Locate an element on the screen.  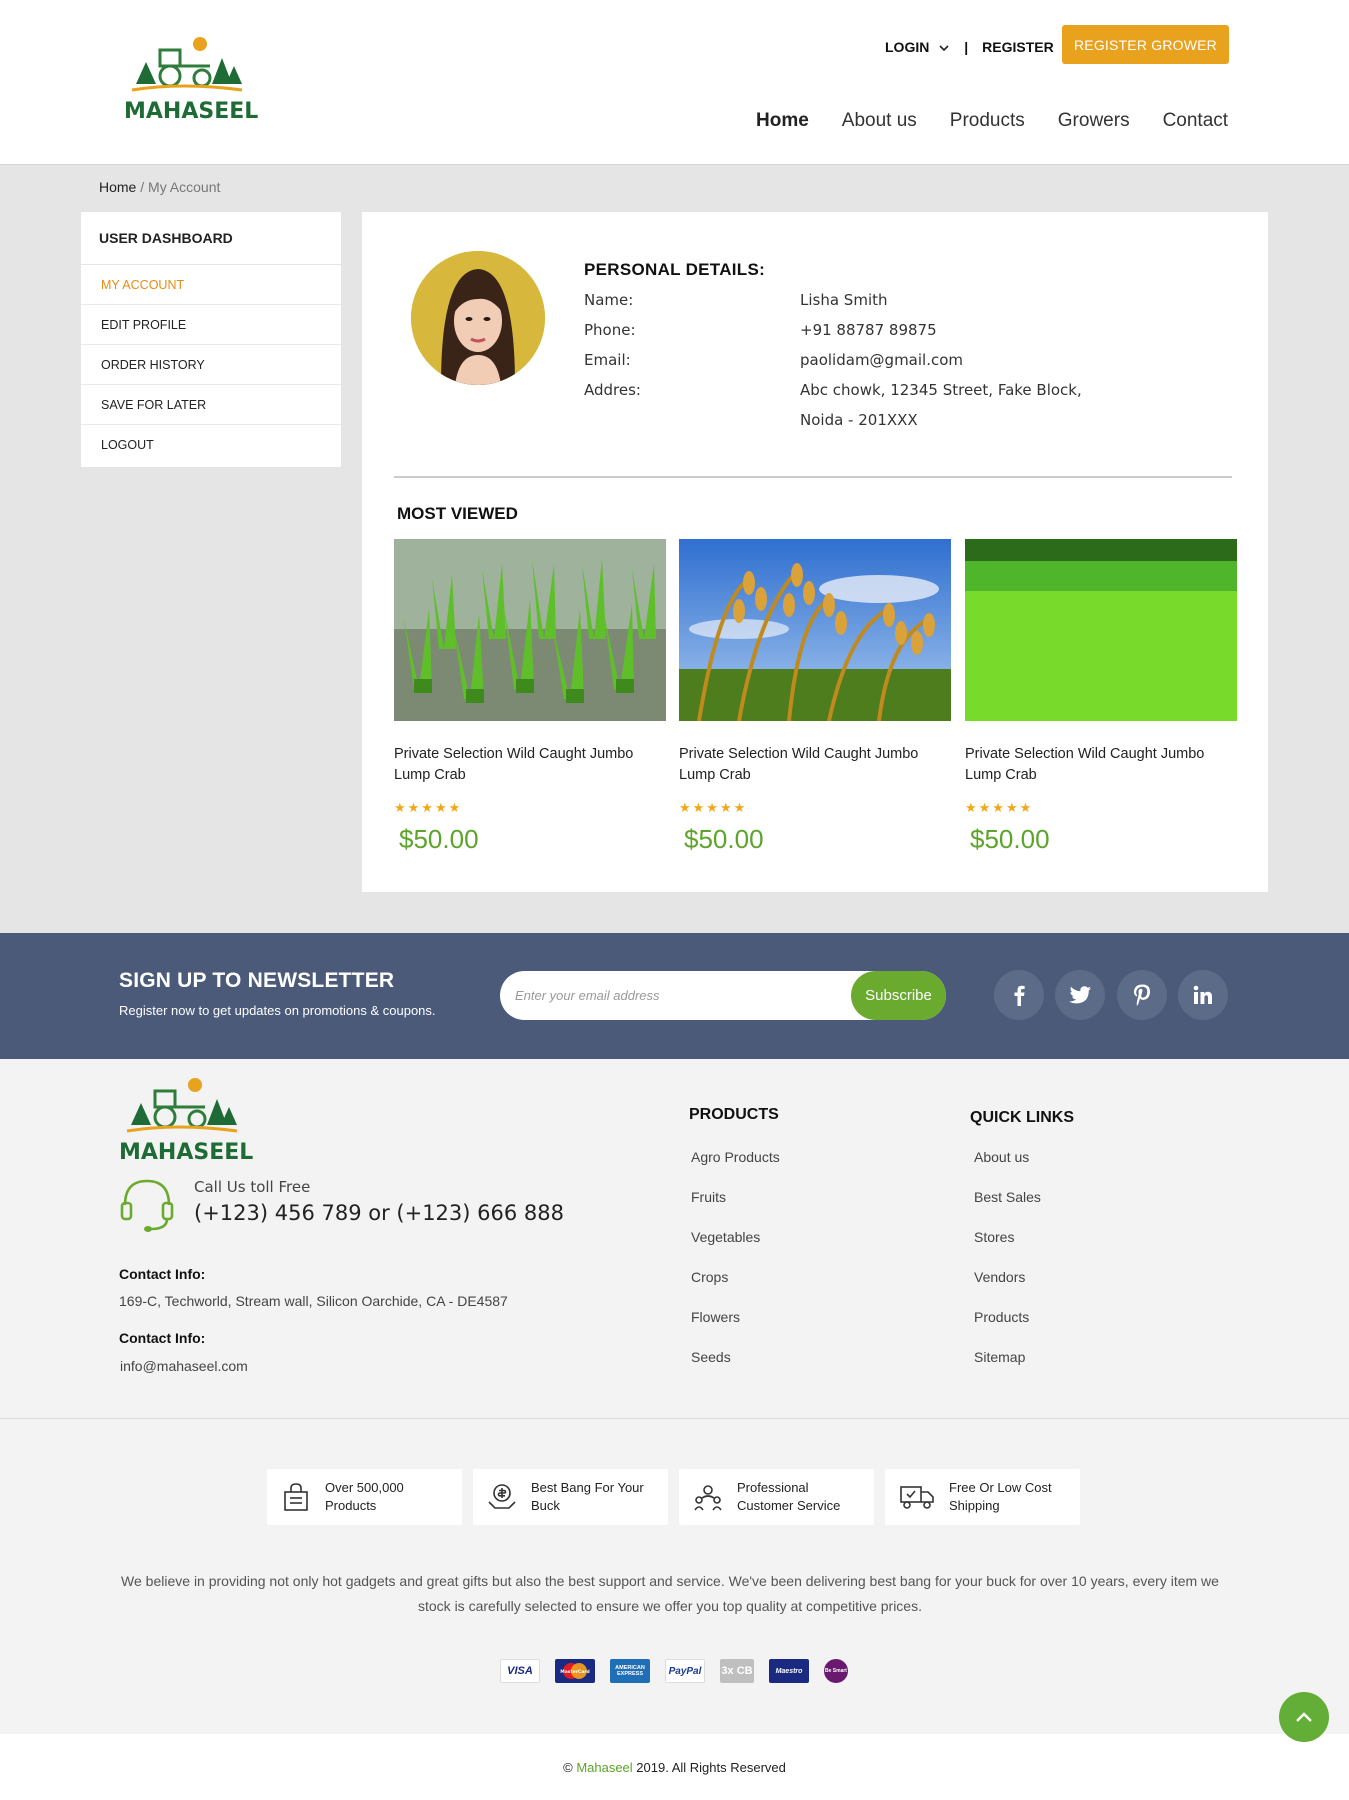
site-logo: MAHASEEL is located at coordinates (194, 78).